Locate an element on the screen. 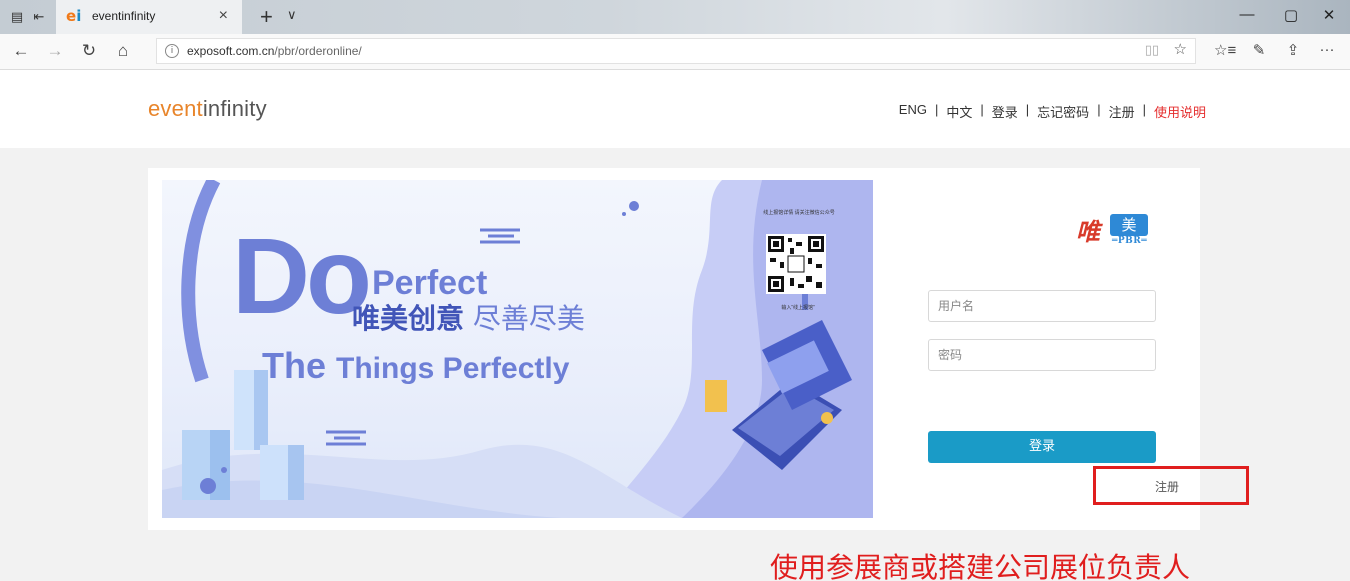 Image resolution: width=1350 pixels, height=581 pixels. minimize-button: — is located at coordinates (1247, 14).